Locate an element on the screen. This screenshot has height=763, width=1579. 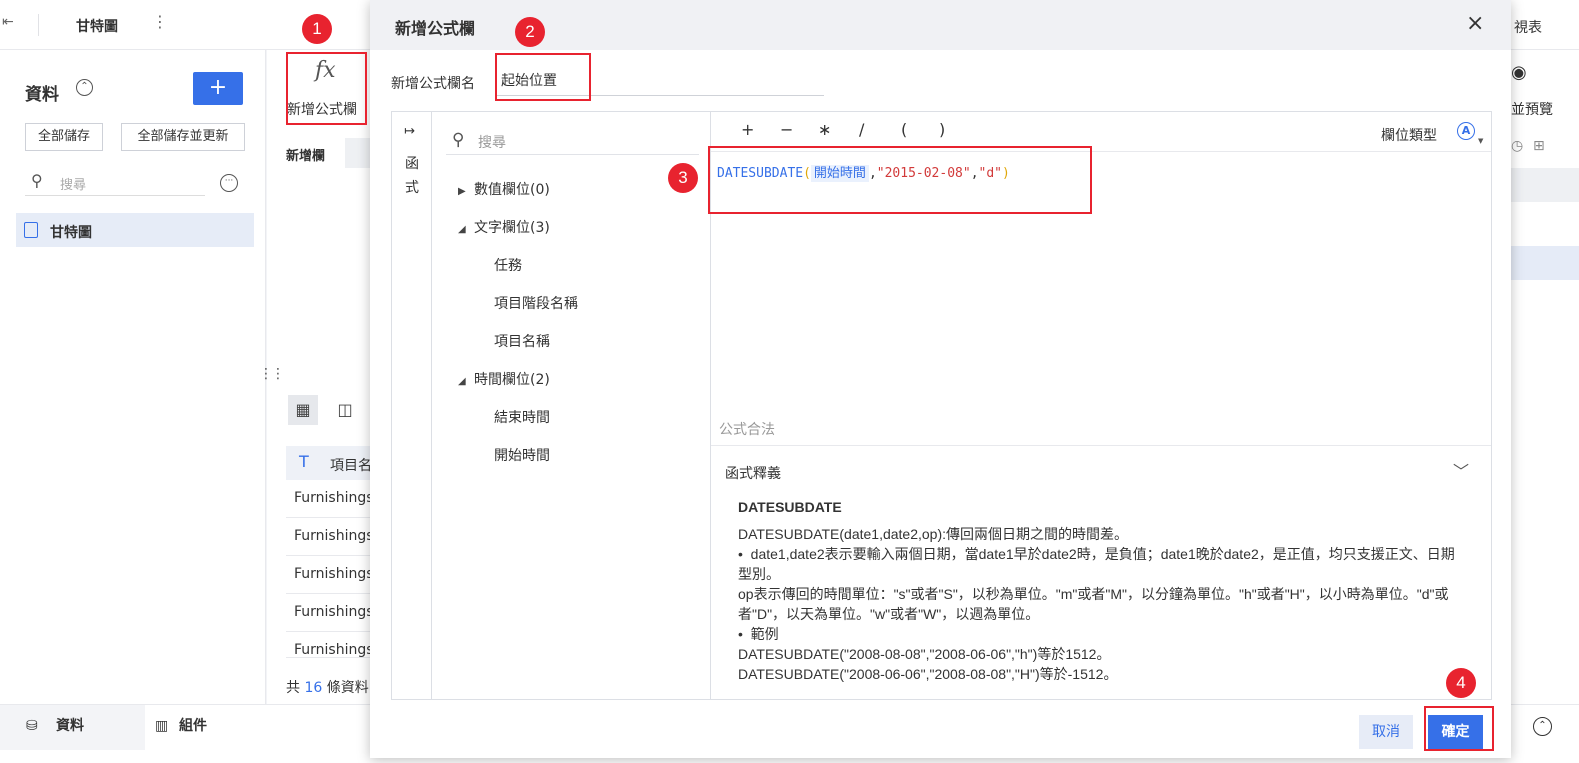
save-all-button: 全部儲存 is located at coordinates (64, 137).